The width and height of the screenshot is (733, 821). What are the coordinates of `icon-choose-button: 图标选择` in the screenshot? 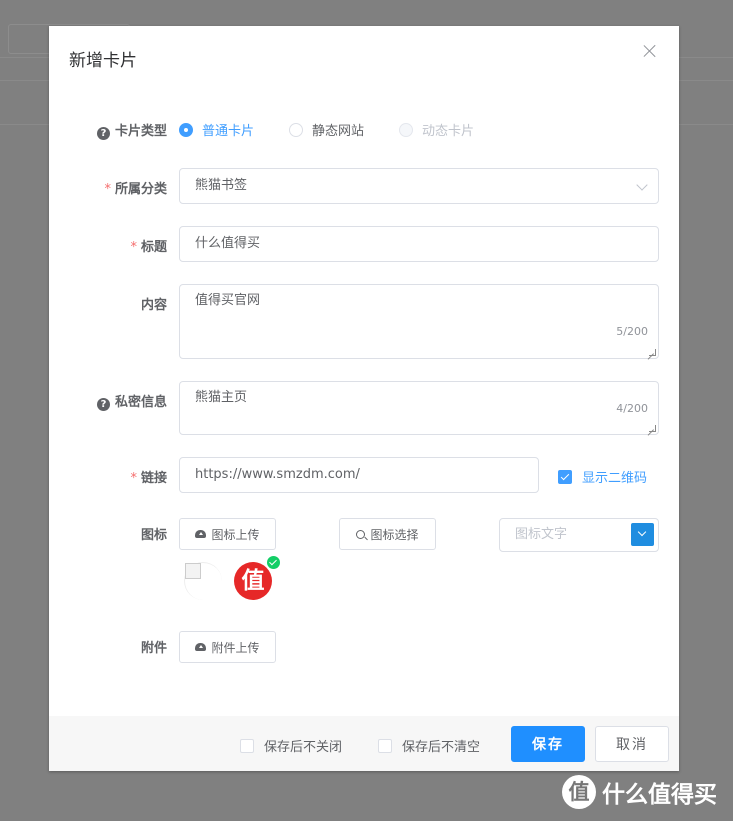 It's located at (387, 534).